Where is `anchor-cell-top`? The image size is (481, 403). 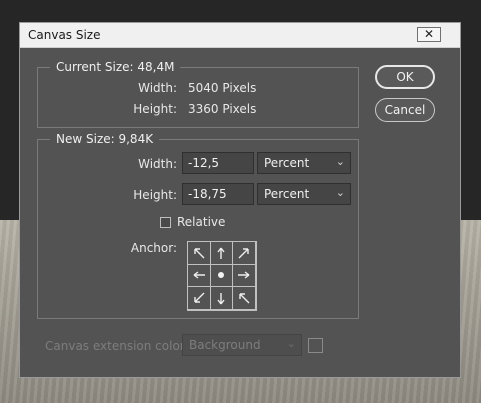
anchor-cell-top is located at coordinates (221, 253).